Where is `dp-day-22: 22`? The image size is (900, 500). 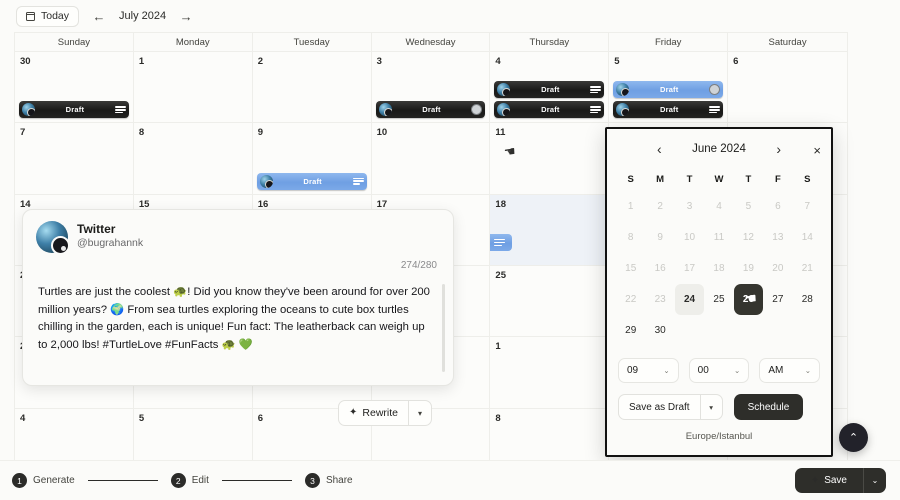 dp-day-22: 22 is located at coordinates (630, 299).